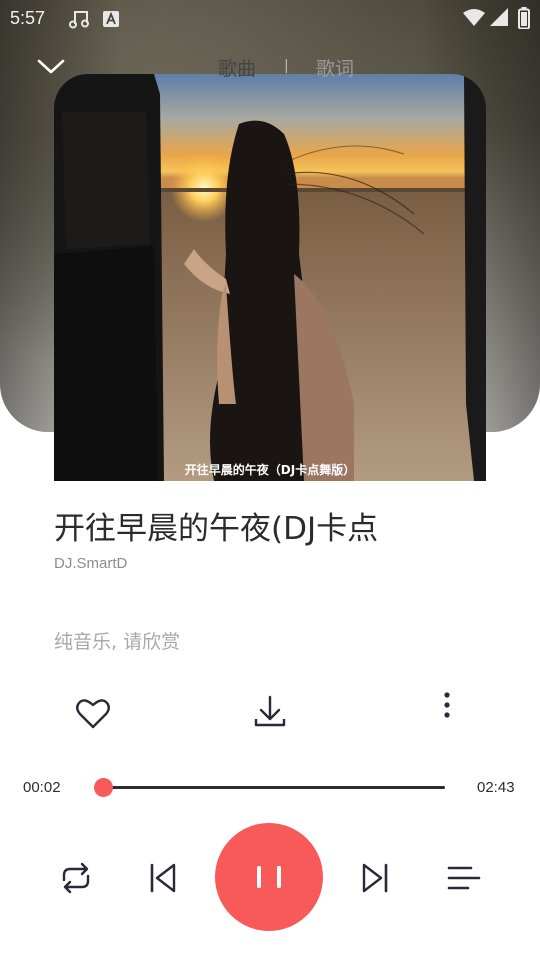 The width and height of the screenshot is (540, 960). Describe the element at coordinates (496, 787) in the screenshot. I see `total-time: 02:43` at that location.